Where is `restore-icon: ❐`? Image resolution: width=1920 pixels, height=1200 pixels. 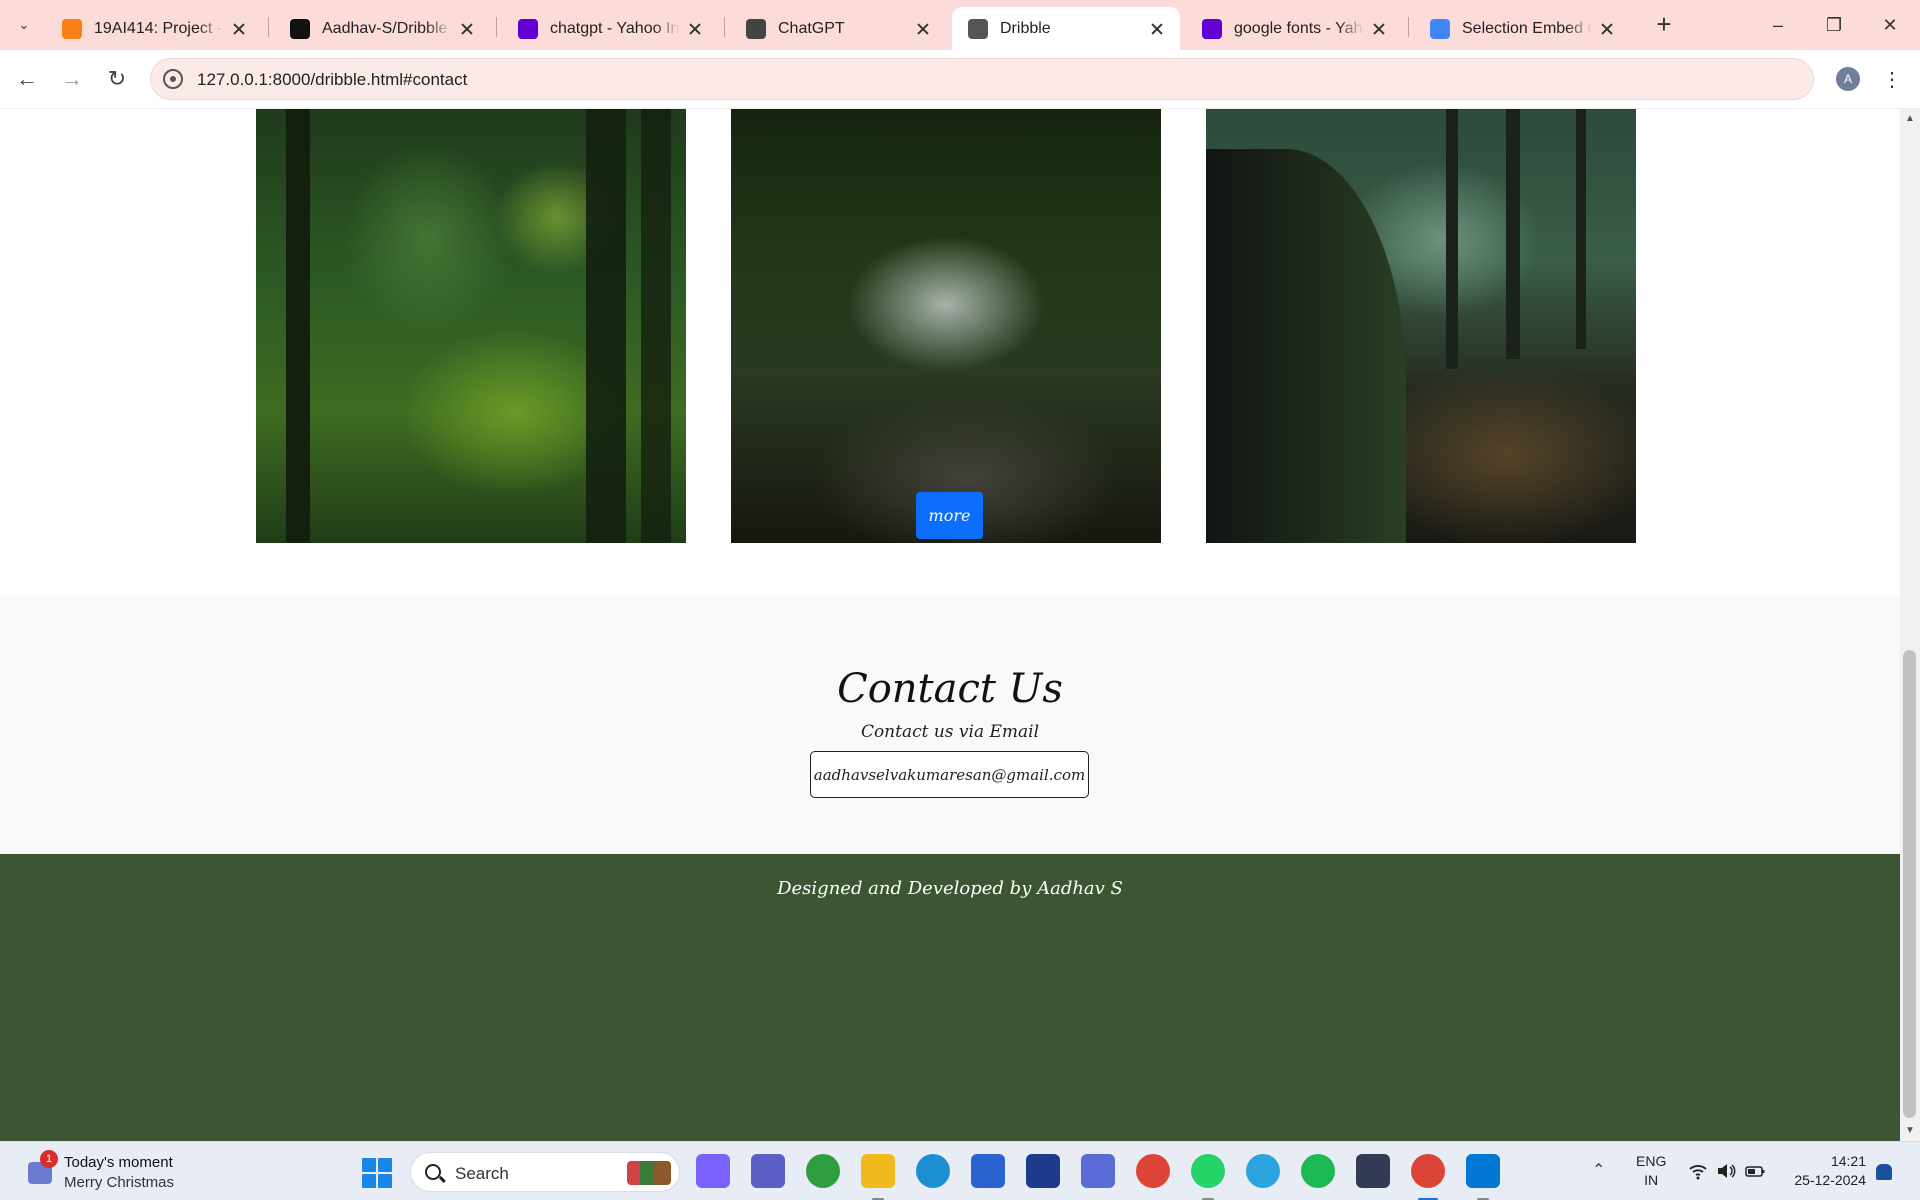 restore-icon: ❐ is located at coordinates (1834, 24).